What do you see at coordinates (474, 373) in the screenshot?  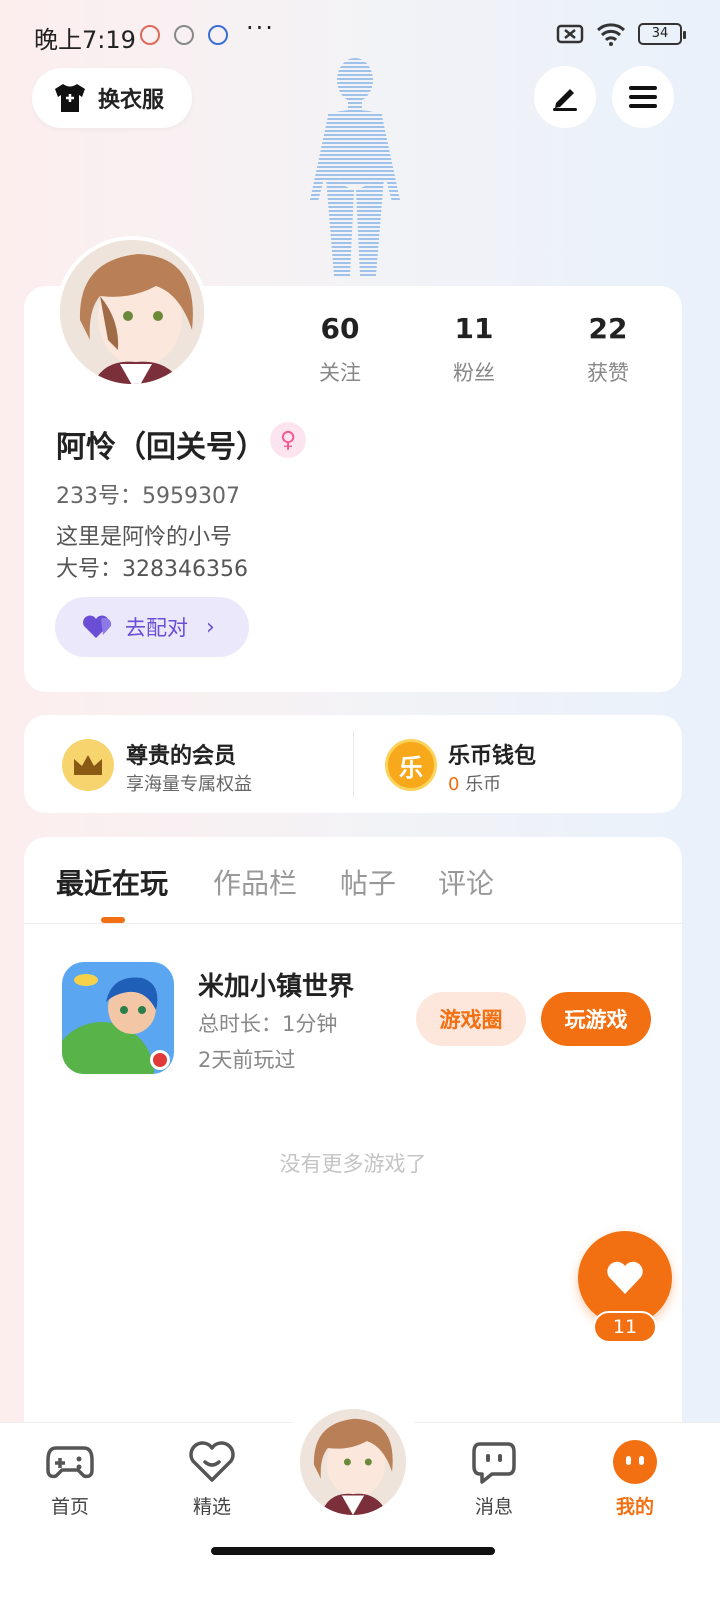 I see `fans-label: 粉丝` at bounding box center [474, 373].